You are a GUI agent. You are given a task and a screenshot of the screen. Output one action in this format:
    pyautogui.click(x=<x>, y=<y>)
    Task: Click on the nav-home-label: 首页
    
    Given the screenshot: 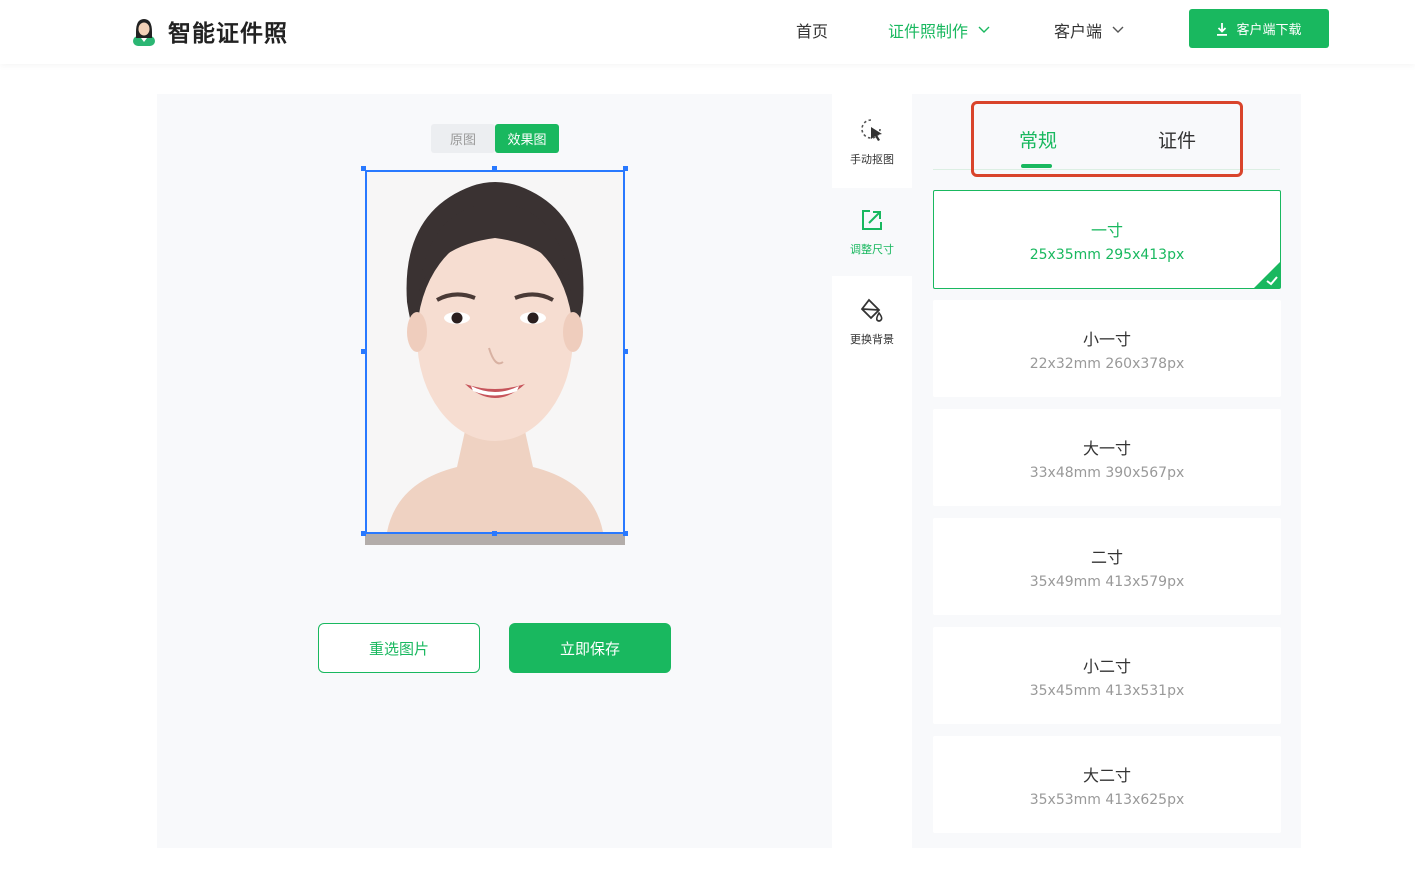 What is the action you would take?
    pyautogui.click(x=812, y=31)
    